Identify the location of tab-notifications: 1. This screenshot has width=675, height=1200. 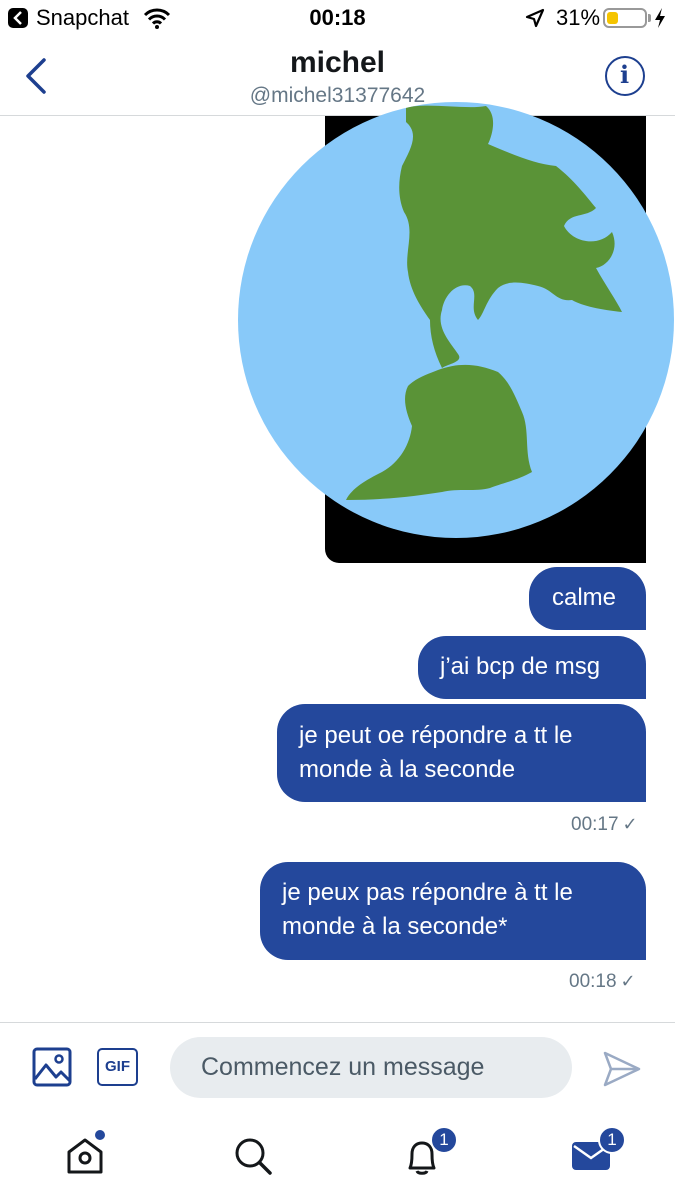
(422, 1156).